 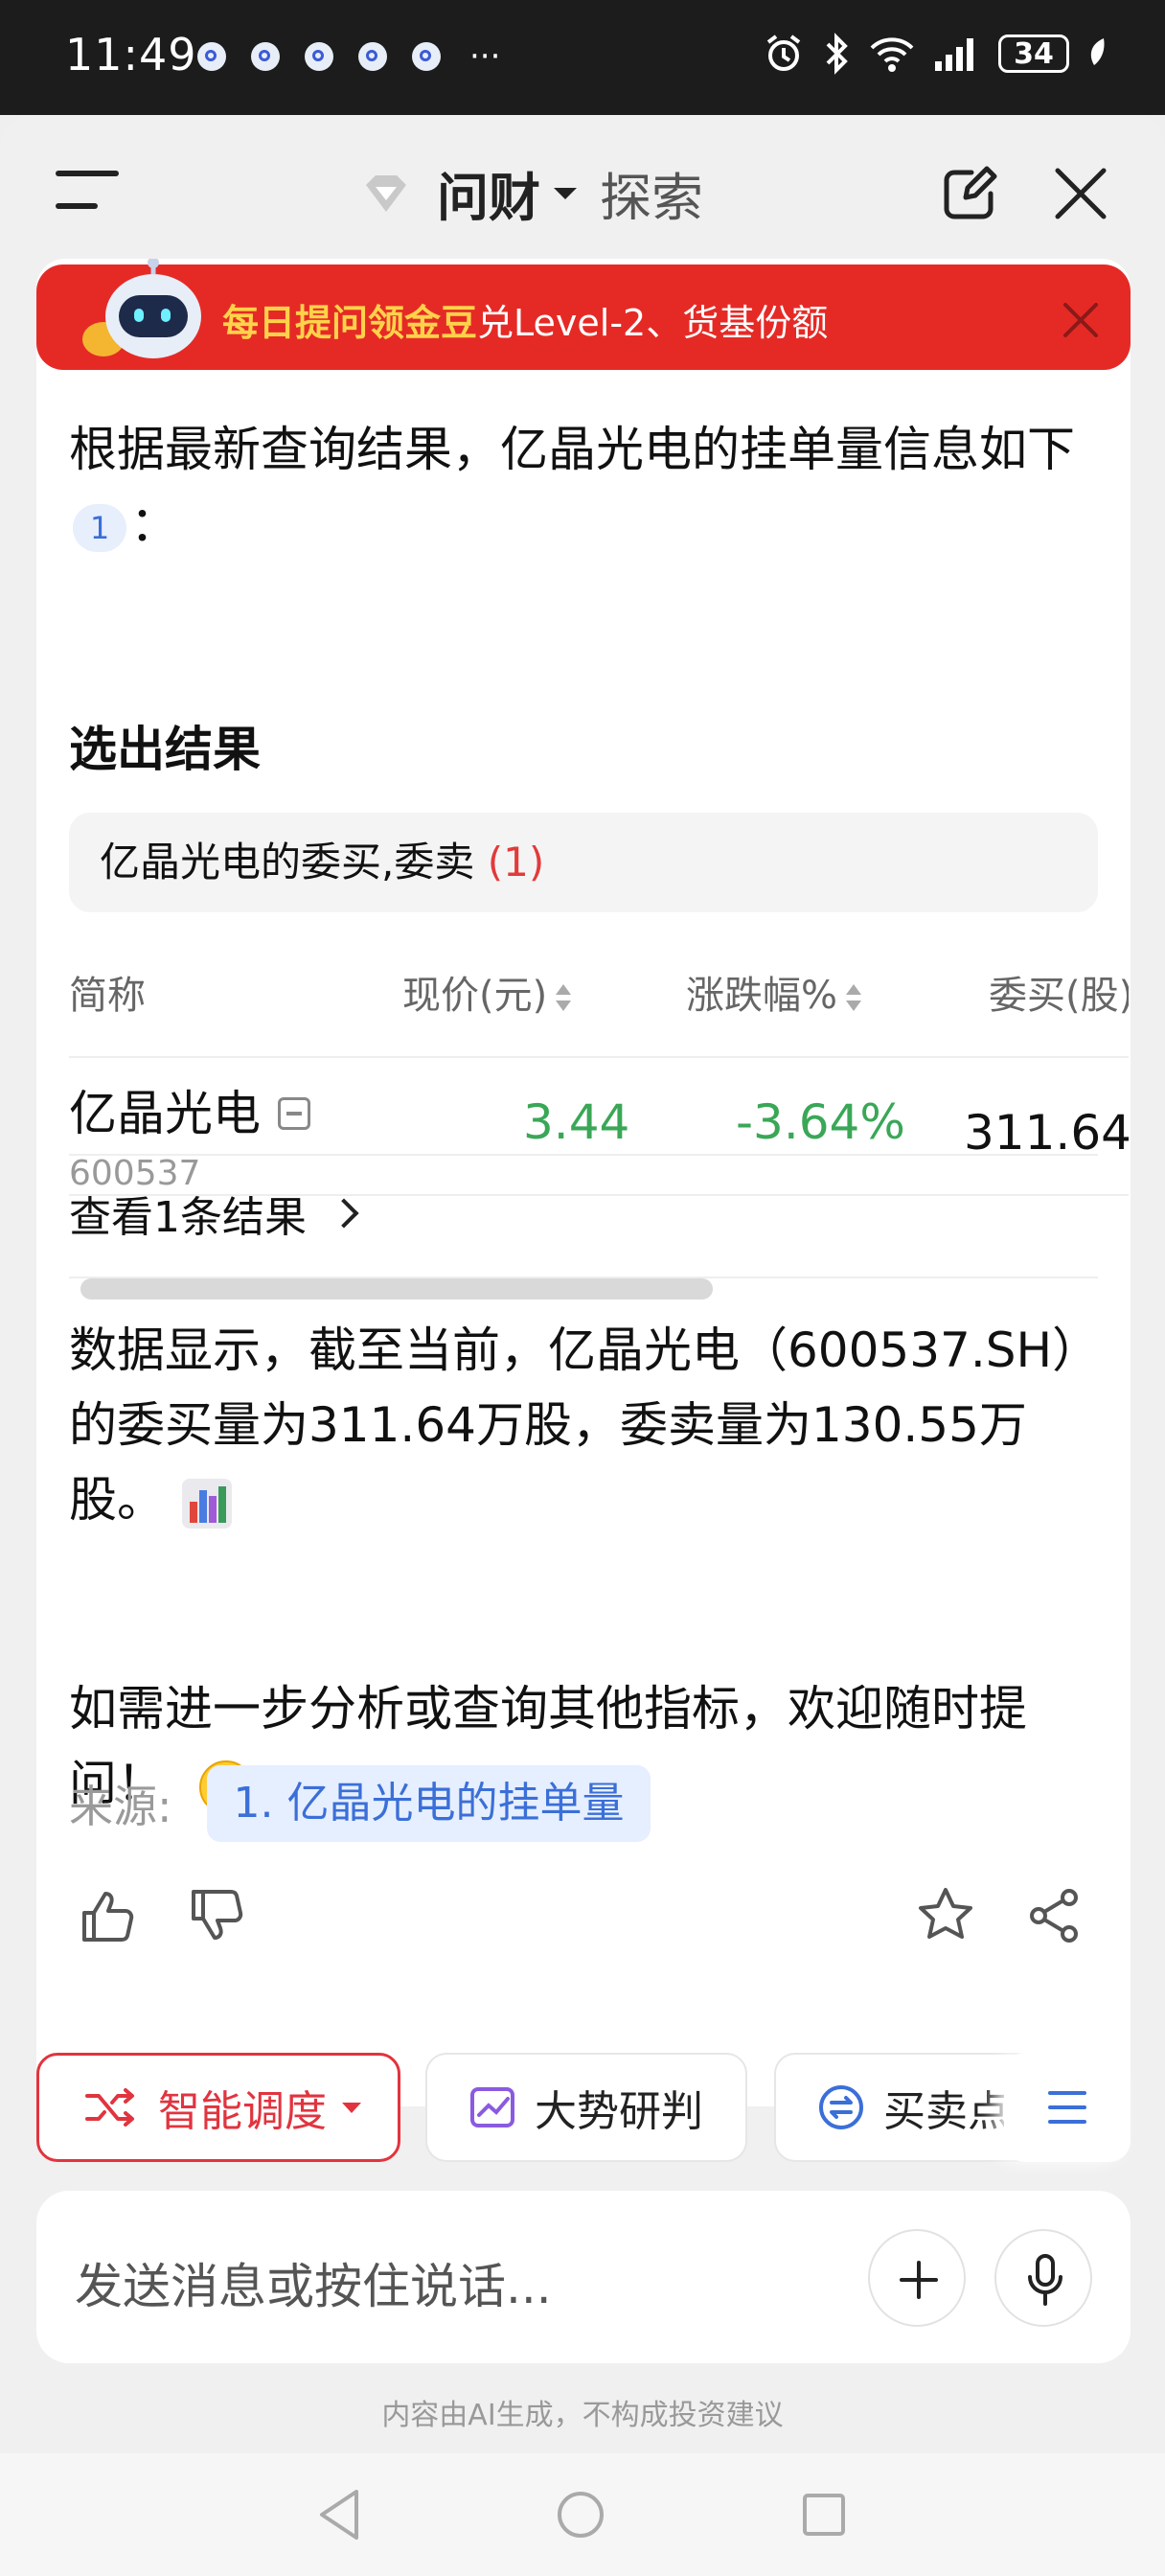 I want to click on chevron-right-icon, so click(x=344, y=1213).